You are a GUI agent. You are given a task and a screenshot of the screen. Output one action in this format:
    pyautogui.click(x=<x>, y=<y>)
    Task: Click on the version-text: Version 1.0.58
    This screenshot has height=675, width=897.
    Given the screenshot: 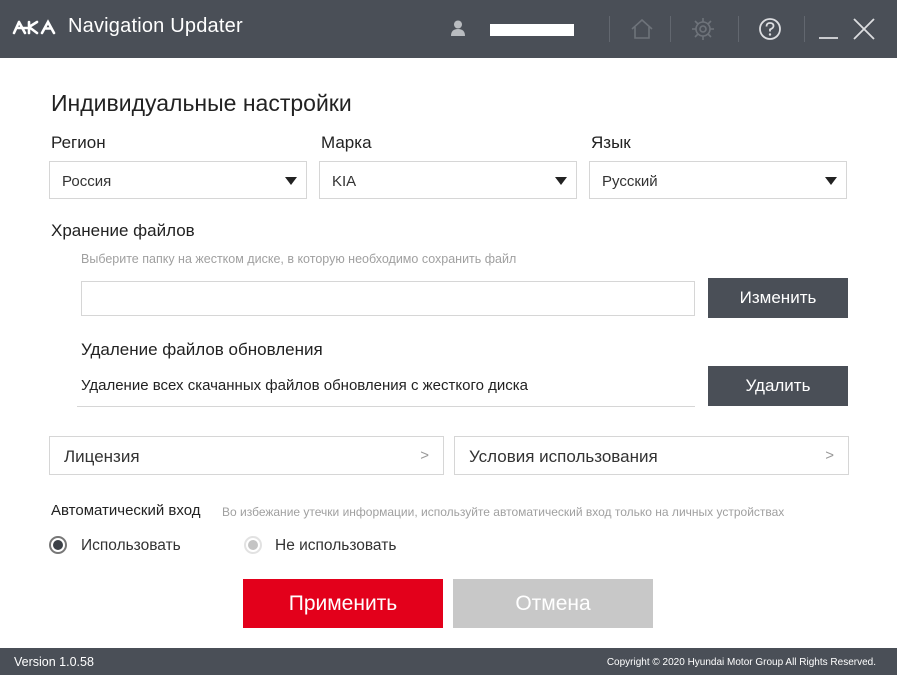 What is the action you would take?
    pyautogui.click(x=54, y=662)
    